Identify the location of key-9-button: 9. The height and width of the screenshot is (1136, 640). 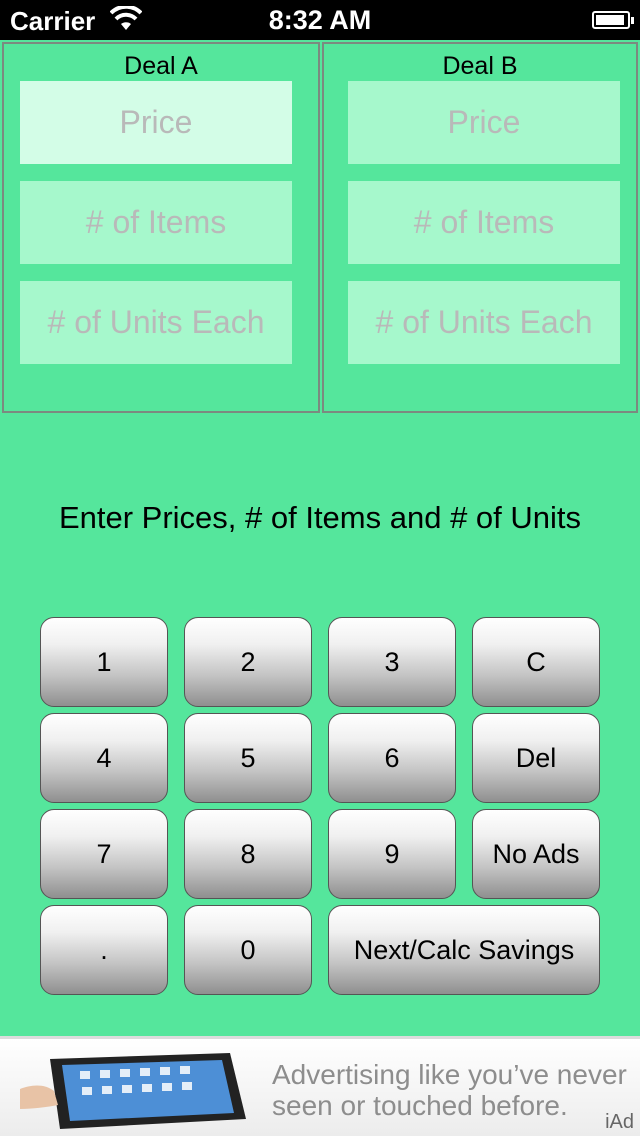
(392, 854).